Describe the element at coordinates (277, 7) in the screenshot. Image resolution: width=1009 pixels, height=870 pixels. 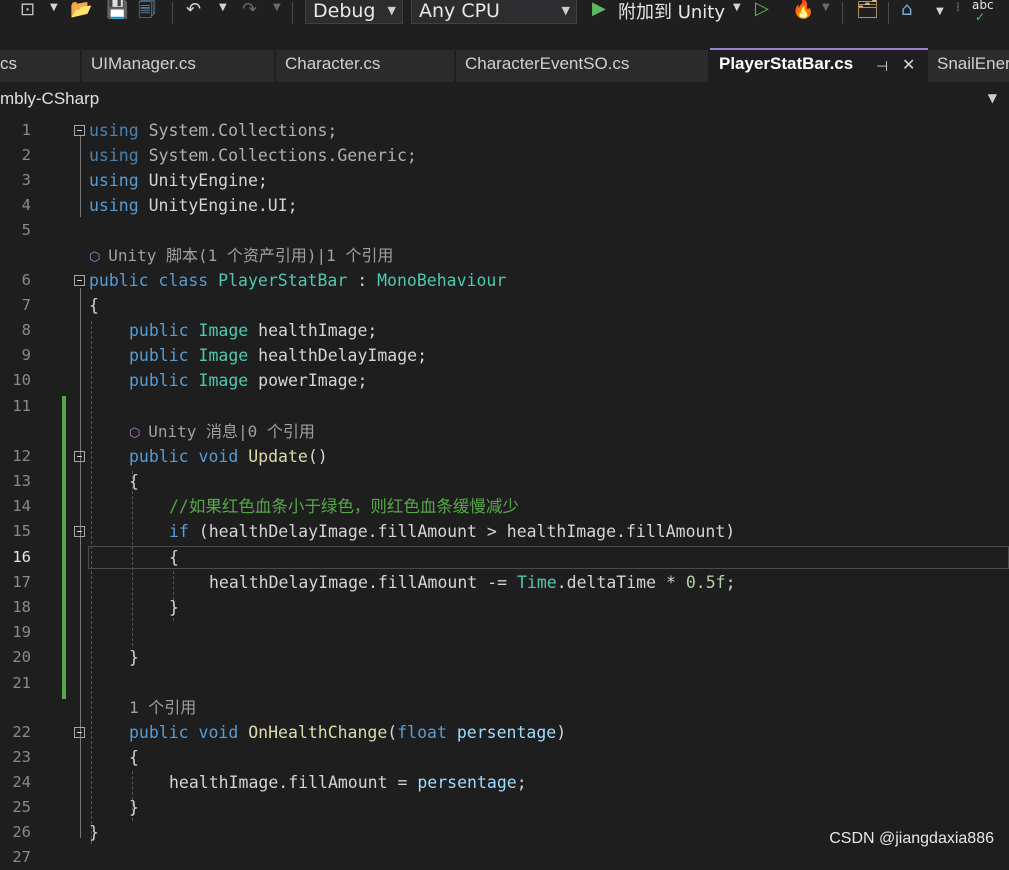
I see `redo-dropdown-icon: ▼` at that location.